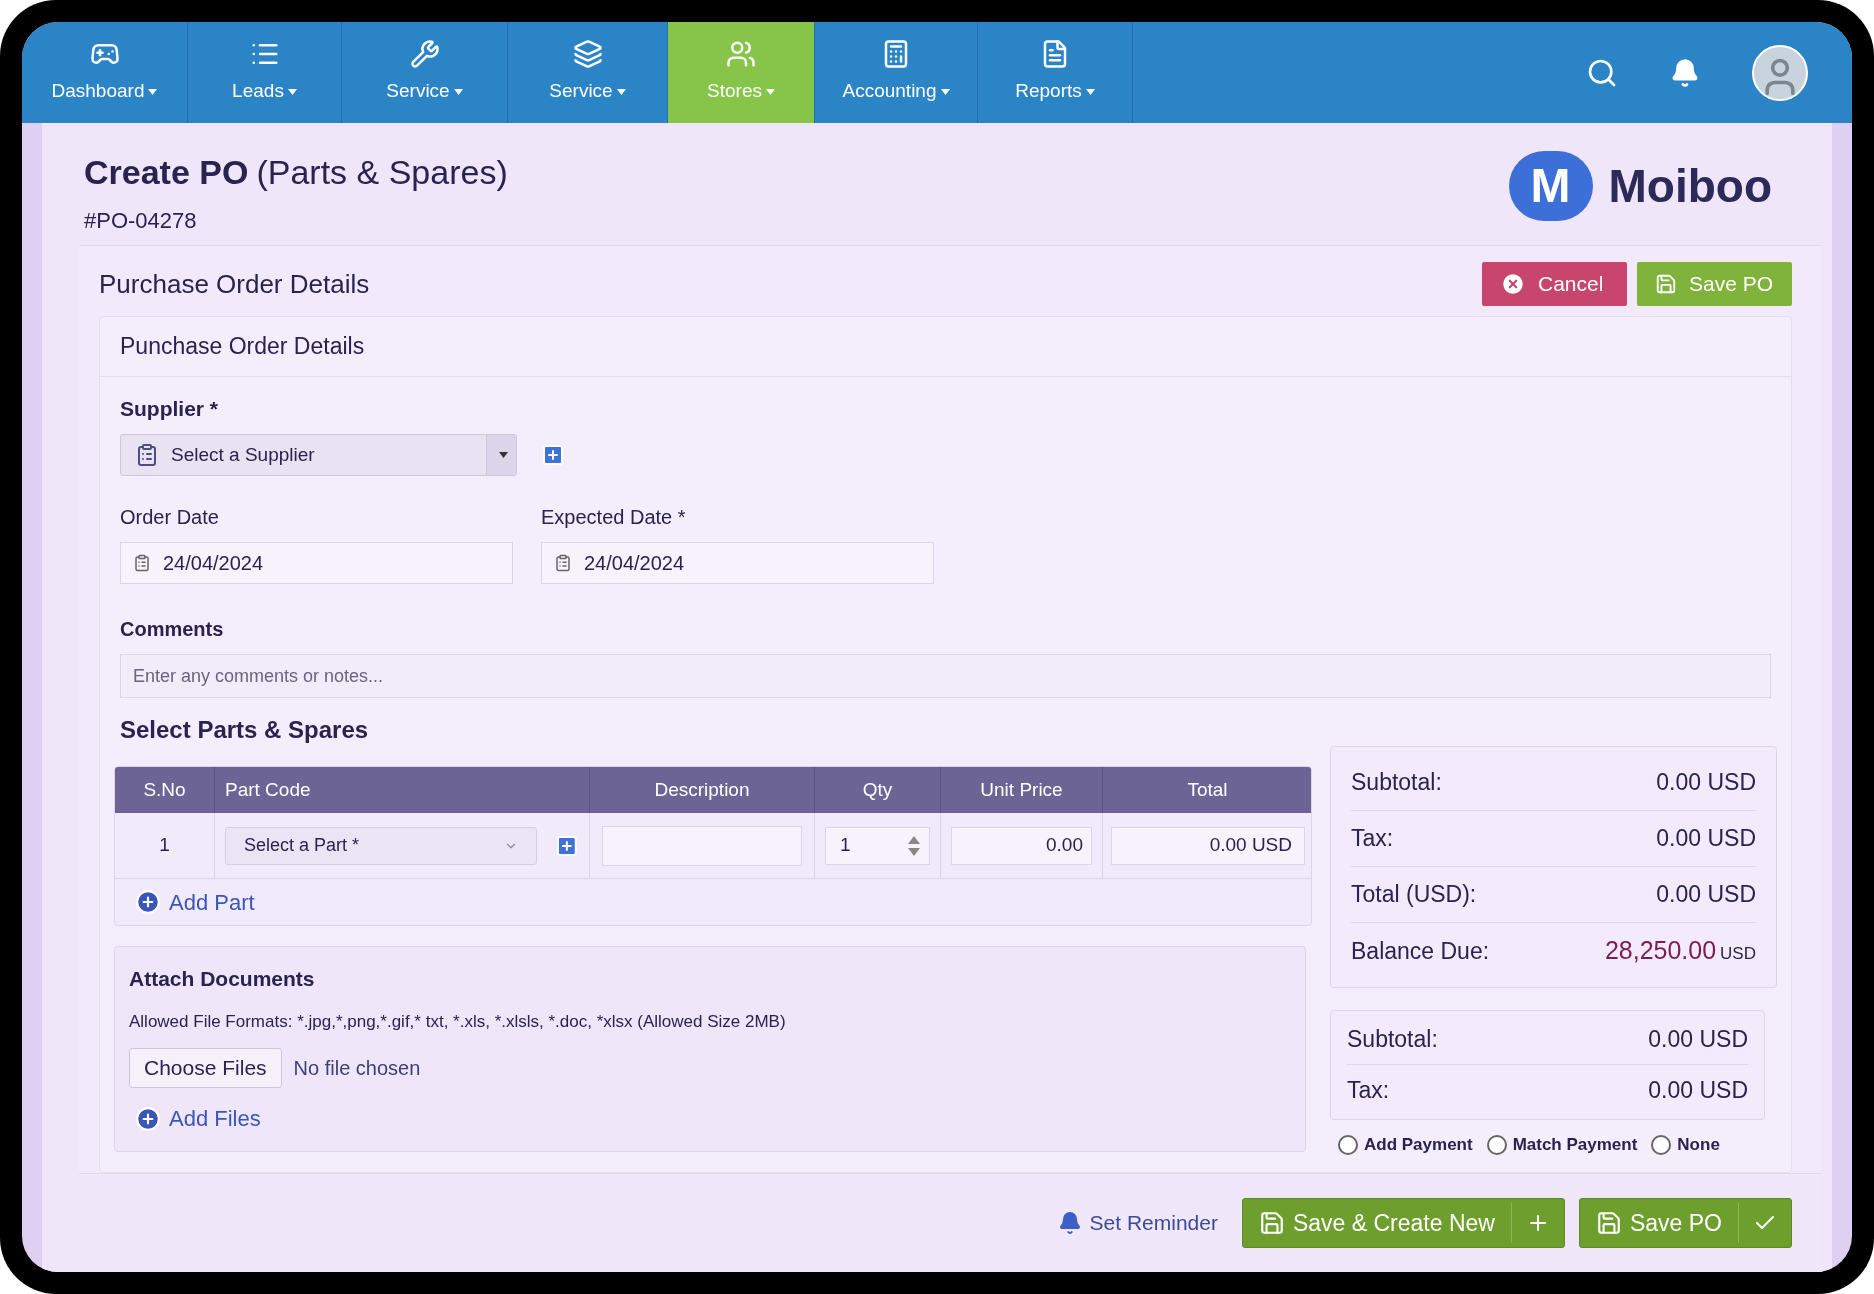 The width and height of the screenshot is (1874, 1294). Describe the element at coordinates (1022, 790) in the screenshot. I see `column-header: Unit Price` at that location.